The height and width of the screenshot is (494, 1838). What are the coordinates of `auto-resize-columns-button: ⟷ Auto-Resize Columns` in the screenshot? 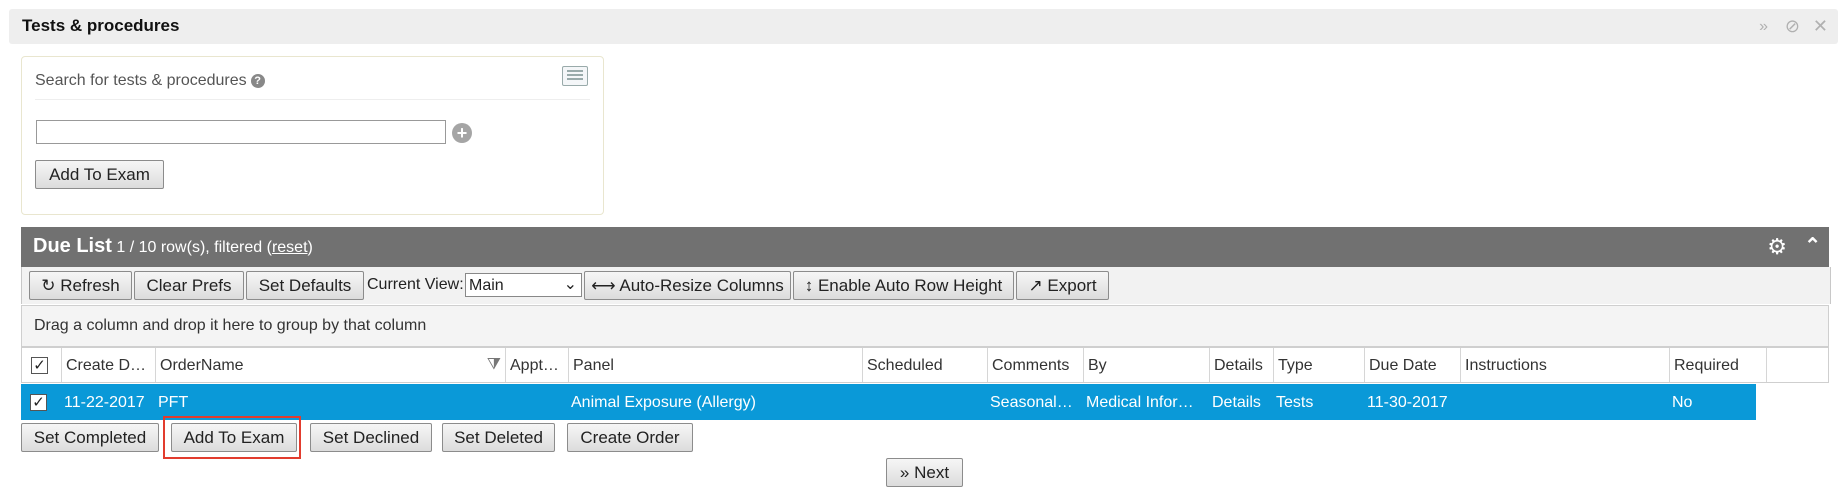 It's located at (687, 285).